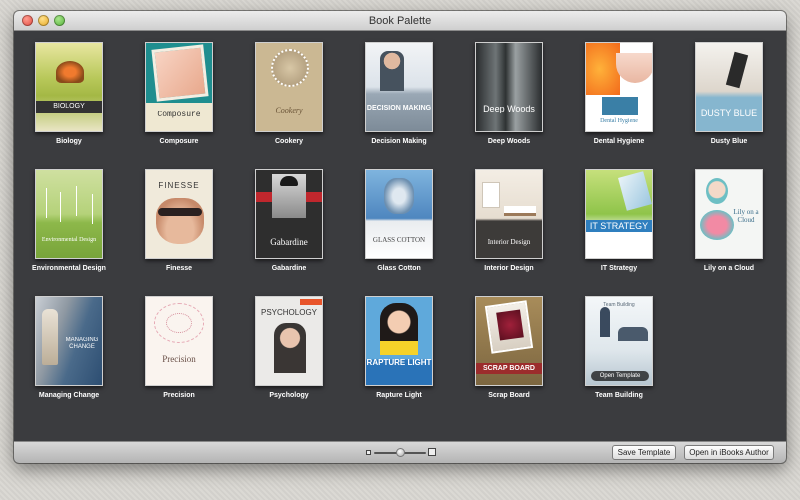 The height and width of the screenshot is (500, 800). Describe the element at coordinates (509, 268) in the screenshot. I see `template-label: Interior Design` at that location.